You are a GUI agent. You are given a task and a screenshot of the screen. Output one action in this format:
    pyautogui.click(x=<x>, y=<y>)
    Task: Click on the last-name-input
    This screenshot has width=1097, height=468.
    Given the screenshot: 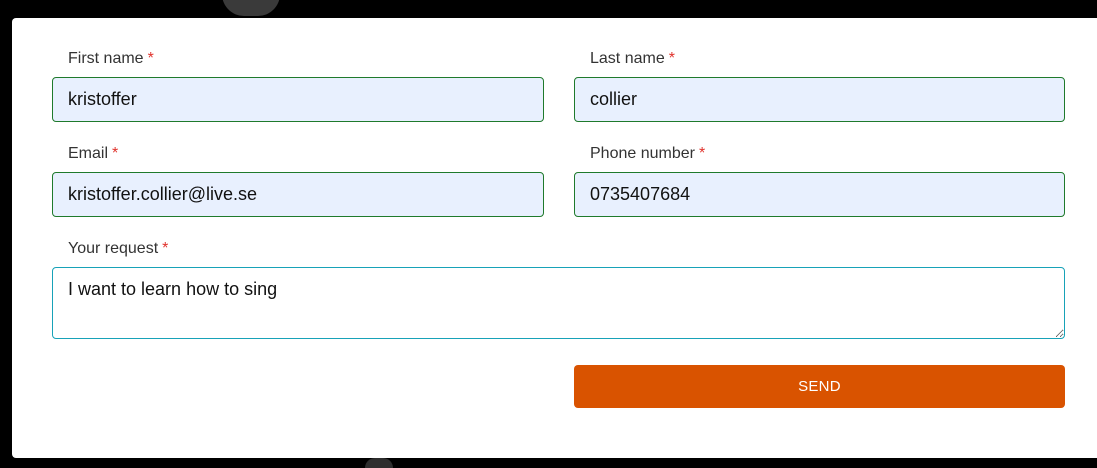 What is the action you would take?
    pyautogui.click(x=819, y=99)
    